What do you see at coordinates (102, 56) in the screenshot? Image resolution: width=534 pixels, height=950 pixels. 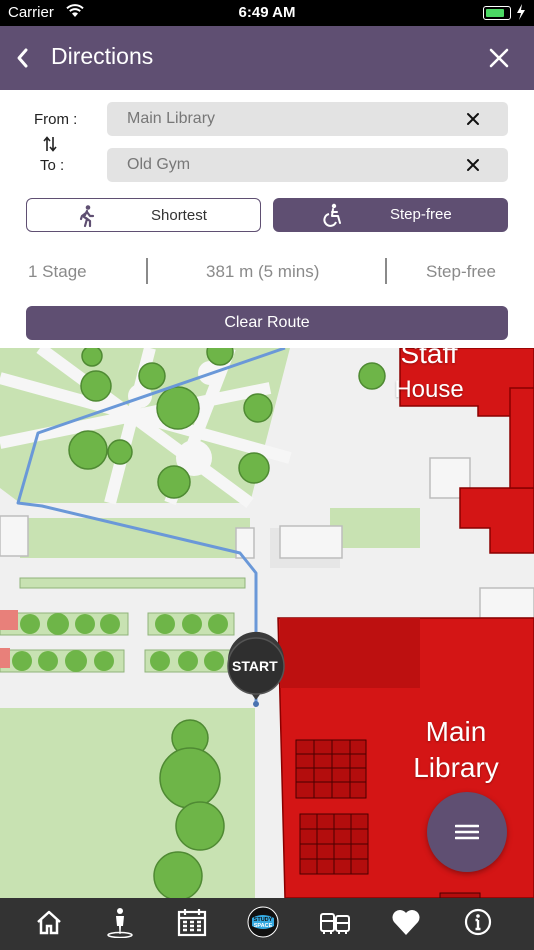 I see `page-title: Directions` at bounding box center [102, 56].